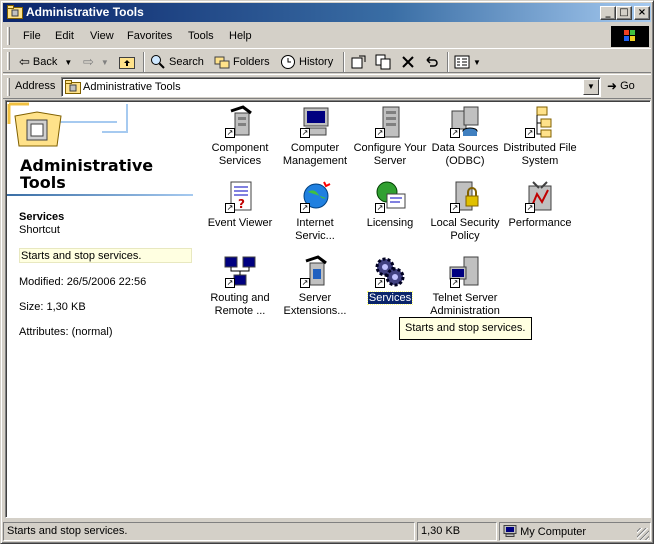 The width and height of the screenshot is (654, 544). What do you see at coordinates (242, 62) in the screenshot?
I see `folders-button: Folders` at bounding box center [242, 62].